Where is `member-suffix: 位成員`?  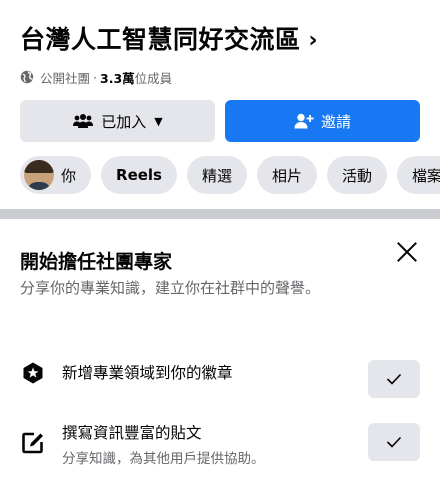
member-suffix: 位成員 is located at coordinates (154, 77).